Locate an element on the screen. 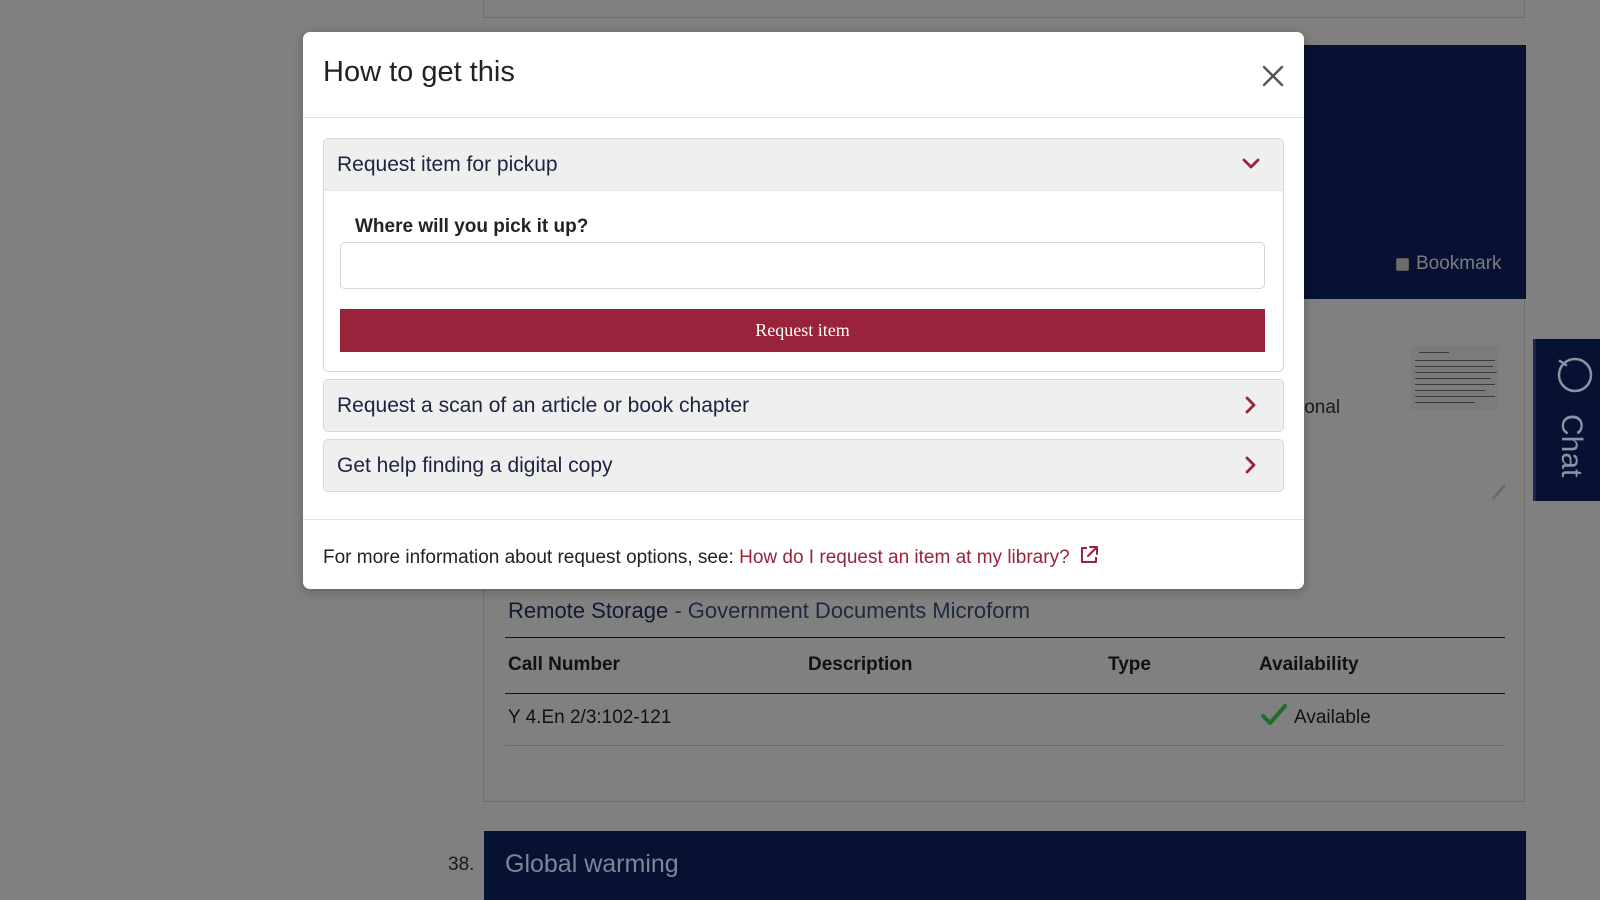 The image size is (1600, 900). option-request-pickup-header: Request item for pickup is located at coordinates (803, 164).